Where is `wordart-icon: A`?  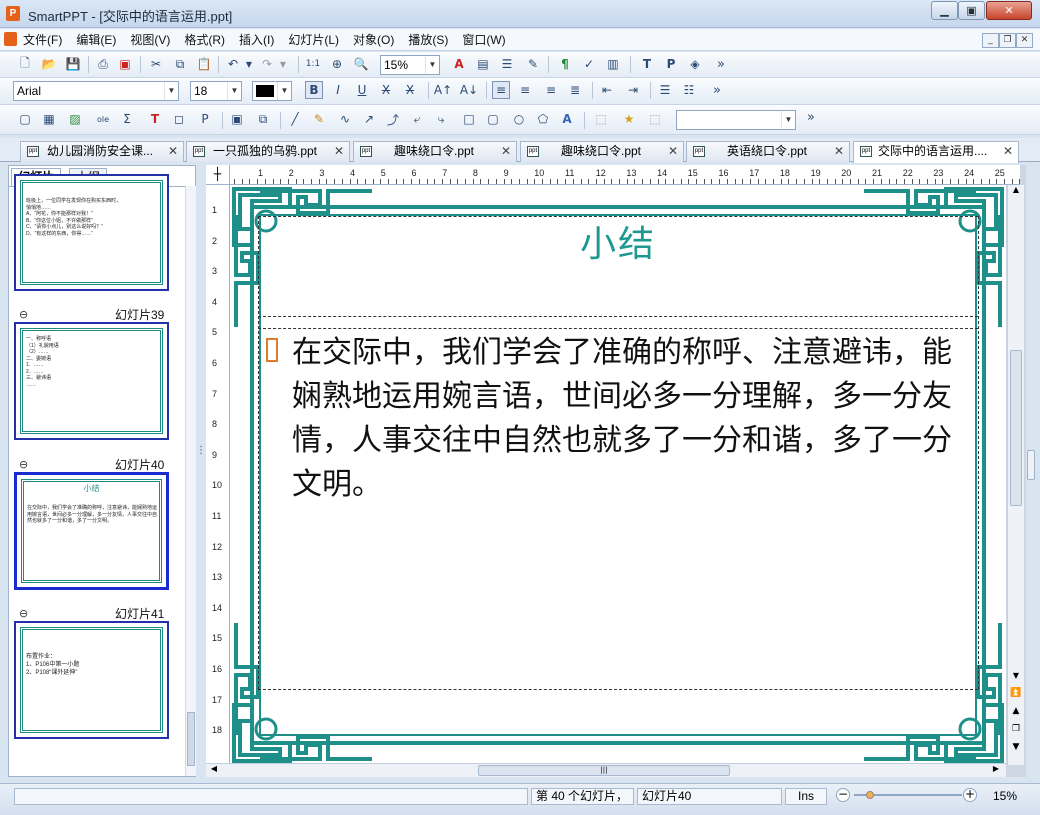
wordart-icon: A is located at coordinates (567, 119).